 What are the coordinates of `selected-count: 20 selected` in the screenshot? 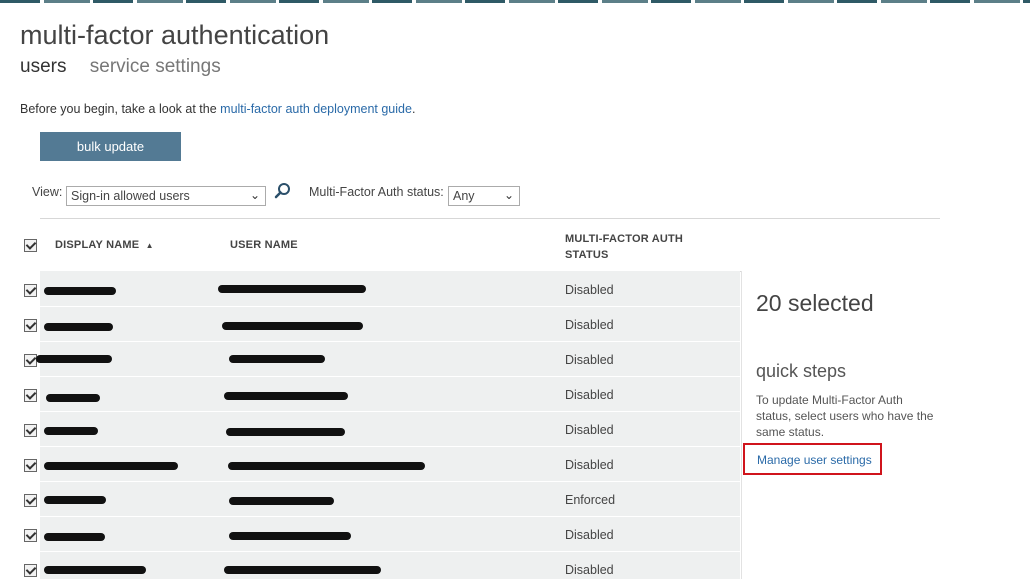 It's located at (815, 303).